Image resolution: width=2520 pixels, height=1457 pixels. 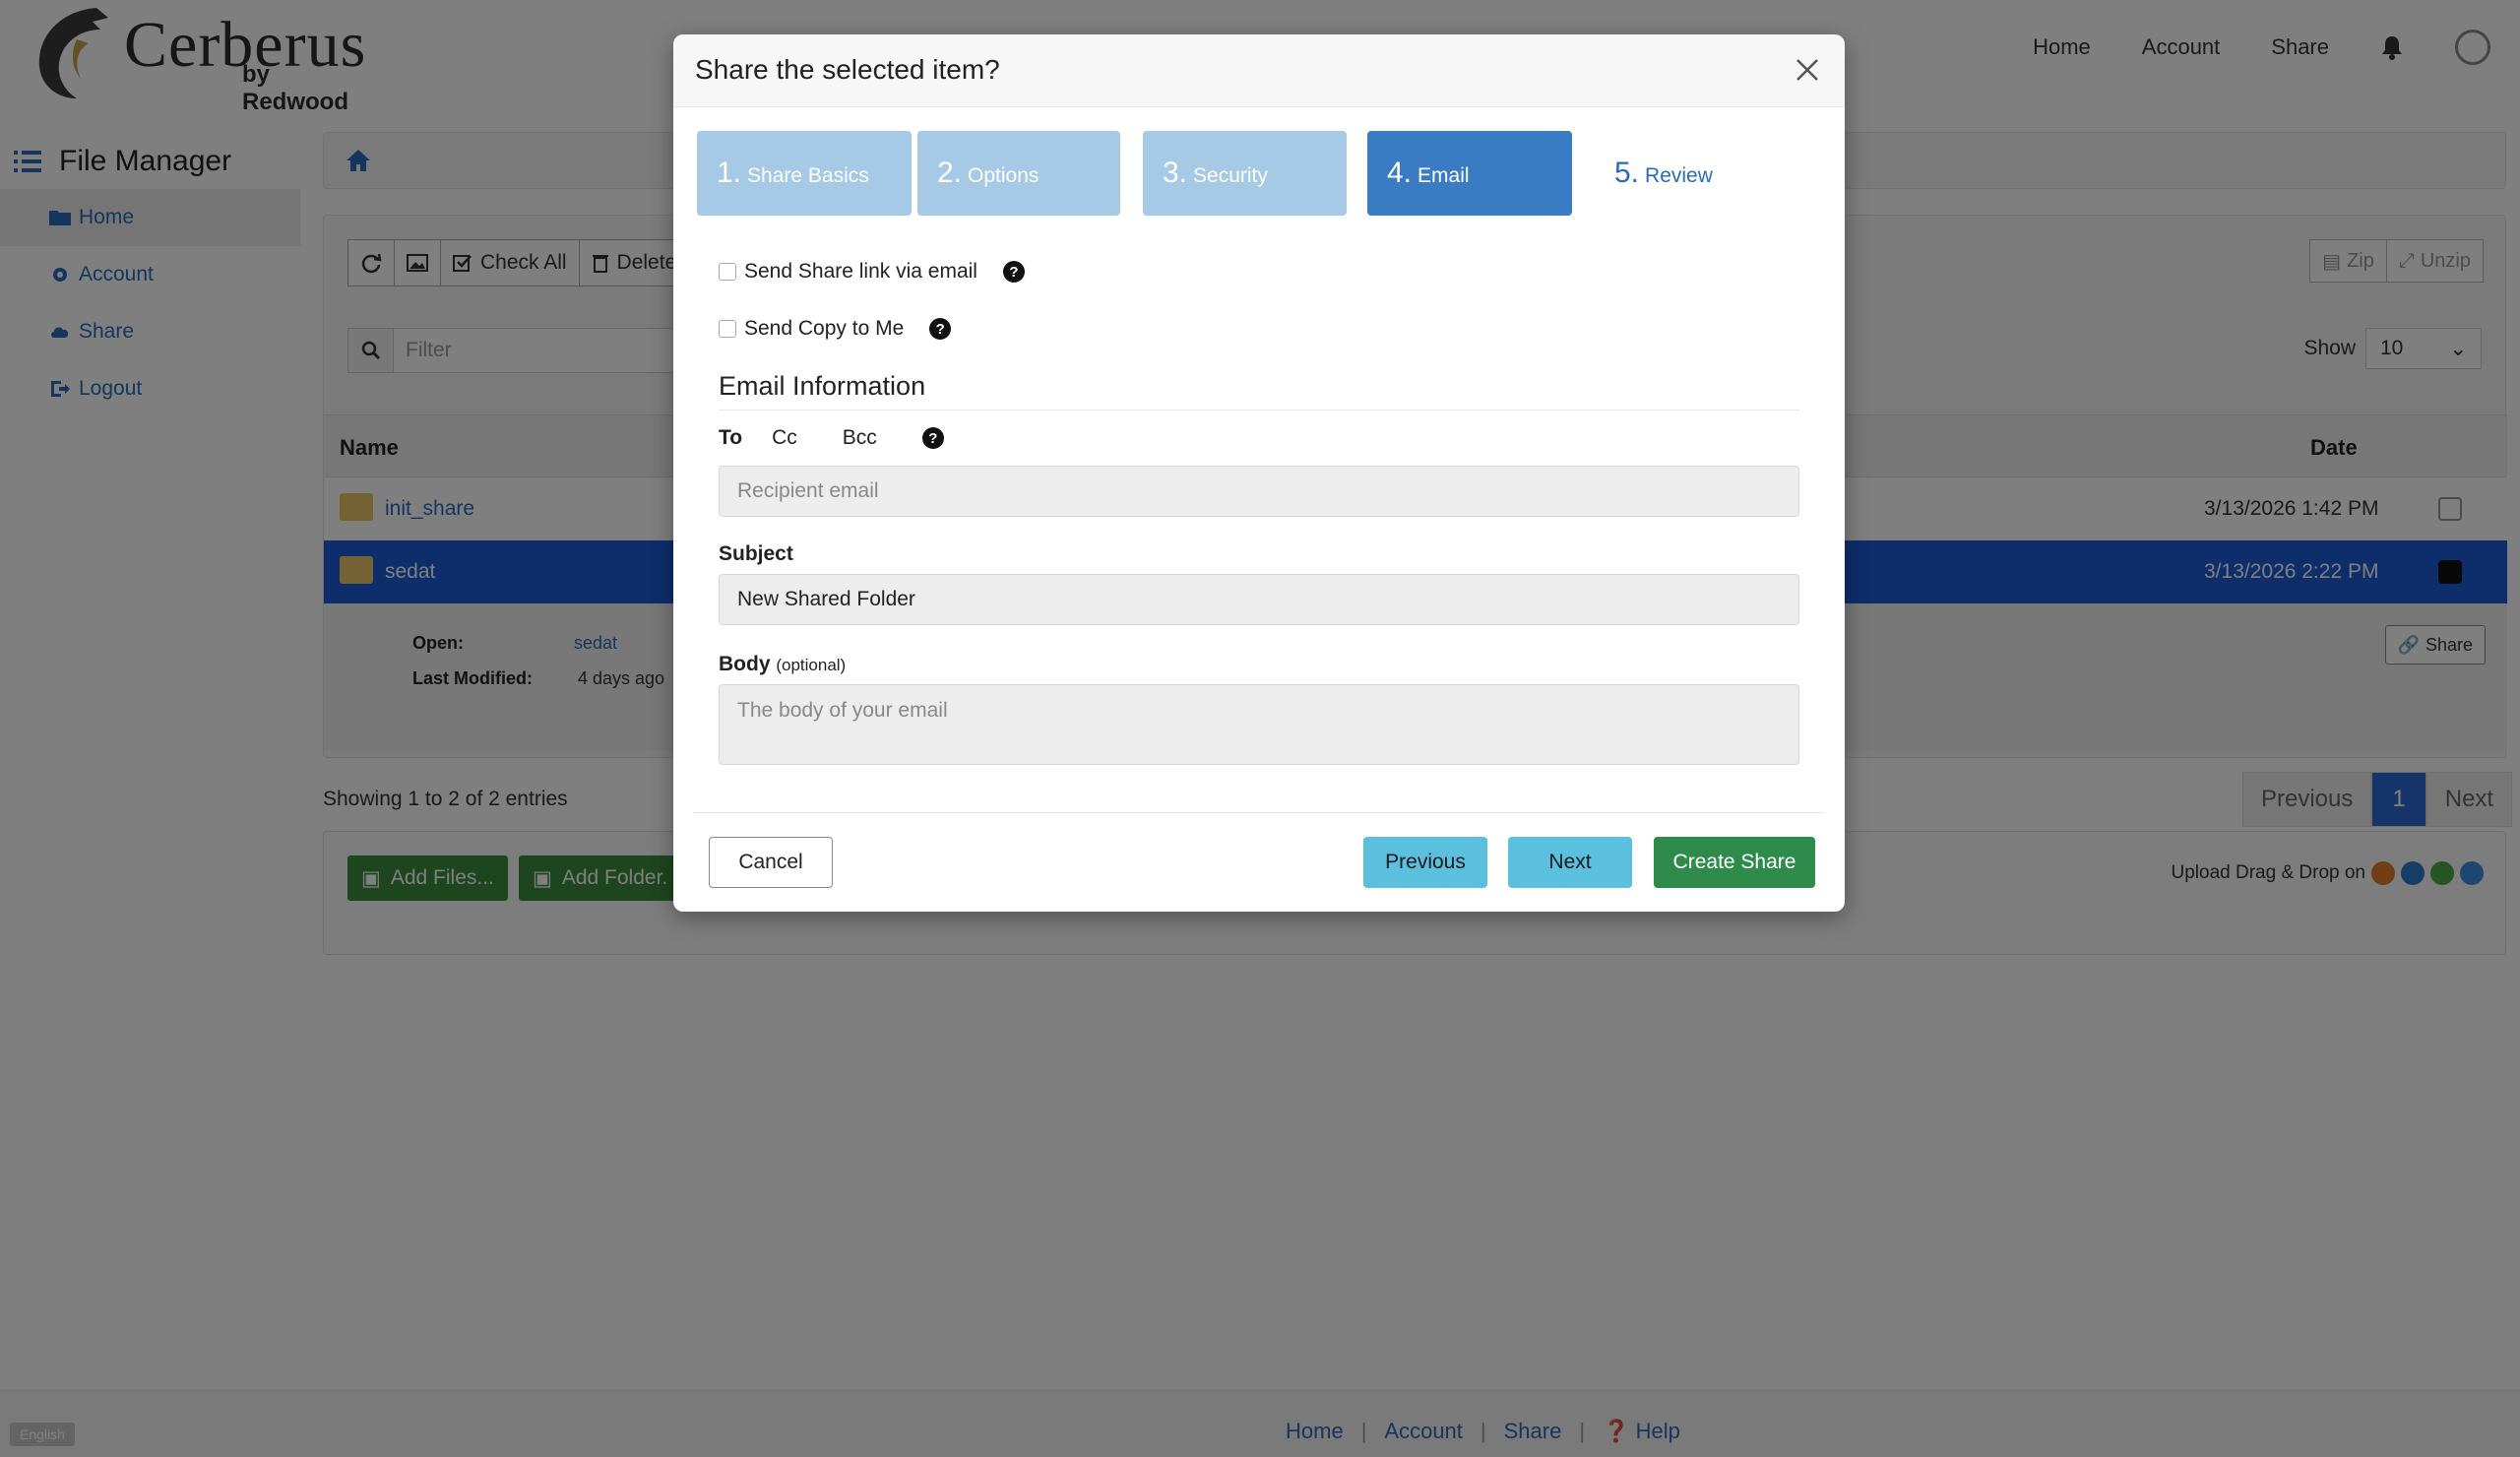 I want to click on step-label: Email, so click(x=1444, y=175).